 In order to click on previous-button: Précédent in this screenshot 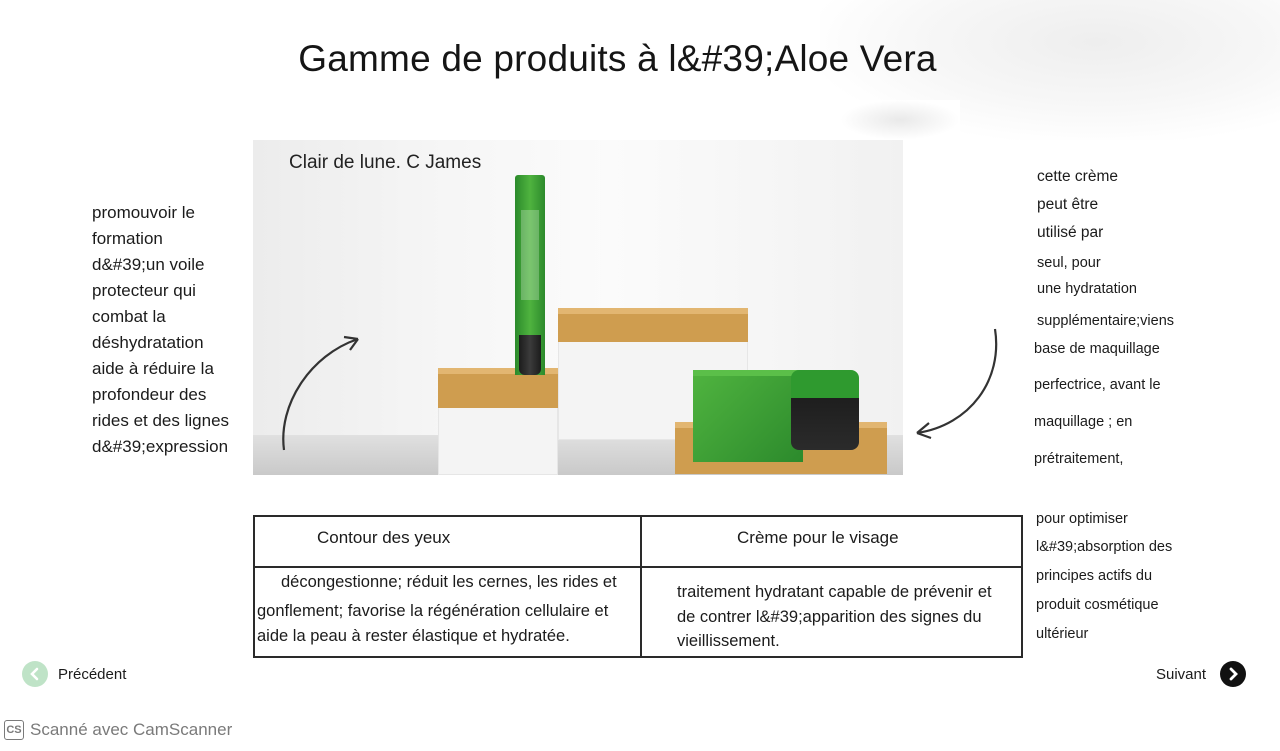, I will do `click(74, 674)`.